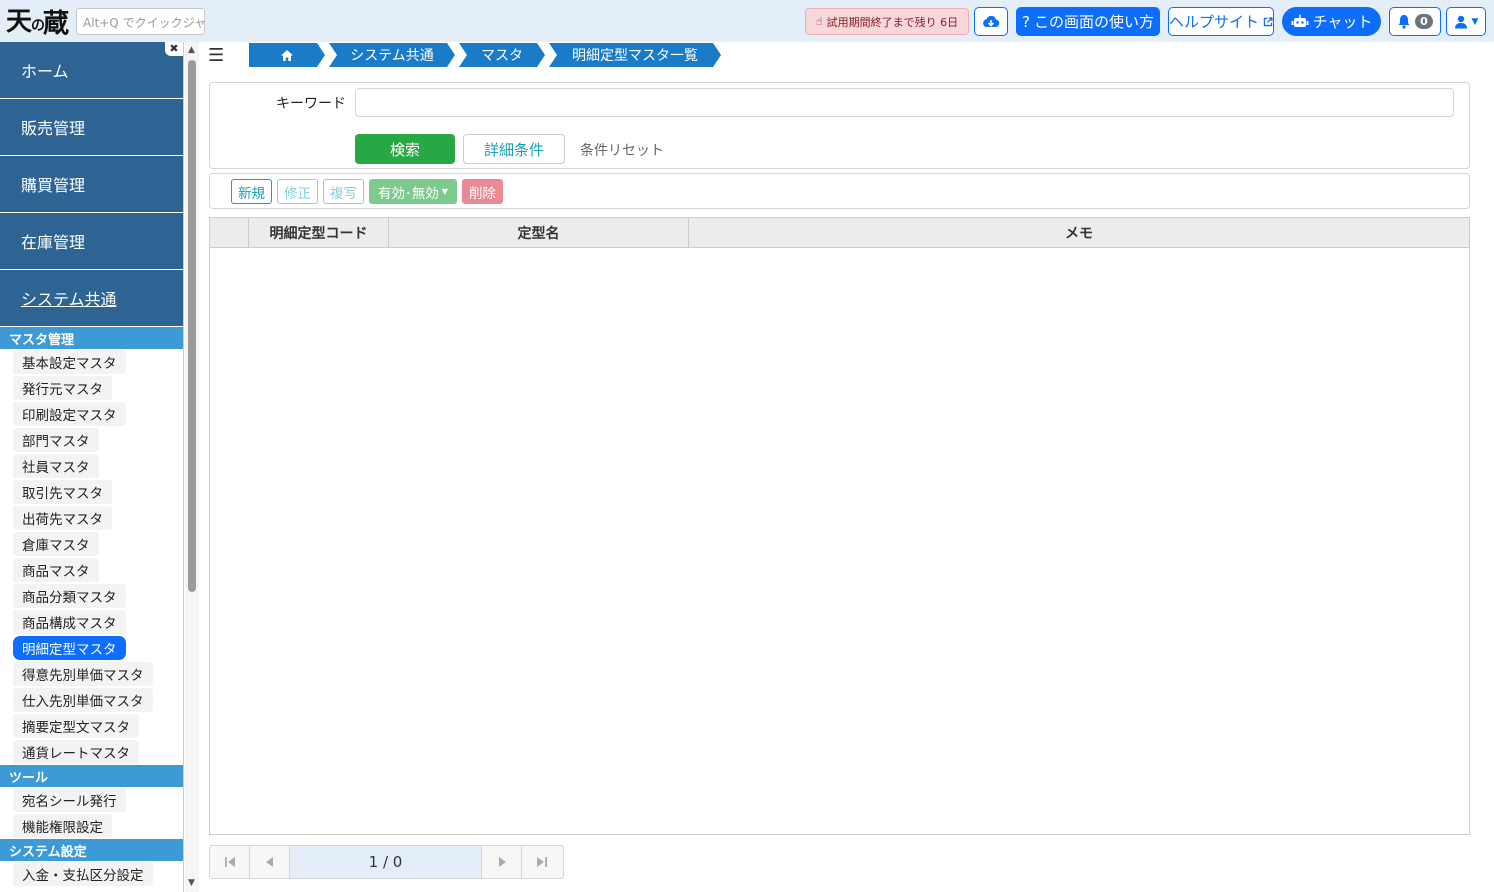  What do you see at coordinates (69, 622) in the screenshot?
I see `sidebar-subitem-label: 商品構成マスタ` at bounding box center [69, 622].